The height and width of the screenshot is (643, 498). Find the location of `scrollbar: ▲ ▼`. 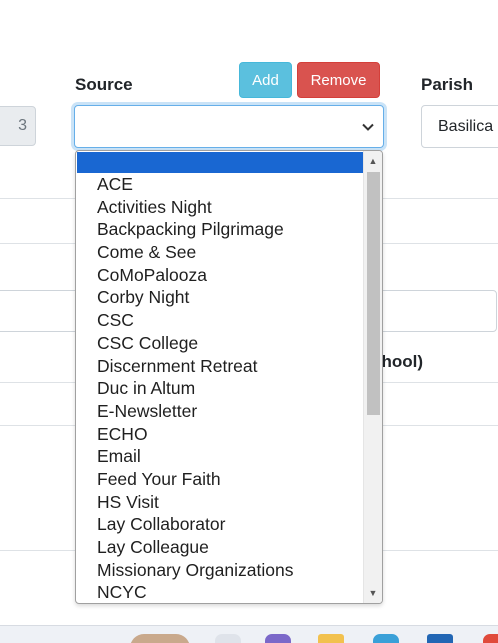

scrollbar: ▲ ▼ is located at coordinates (372, 377).